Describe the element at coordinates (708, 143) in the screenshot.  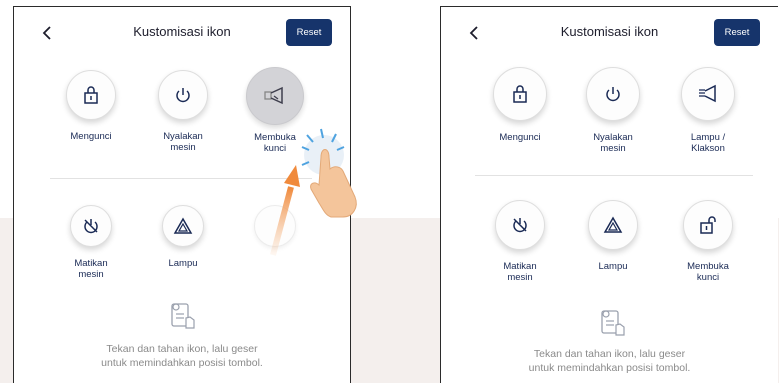
I see `horn-lamp-label: Lampu / Klakson` at that location.